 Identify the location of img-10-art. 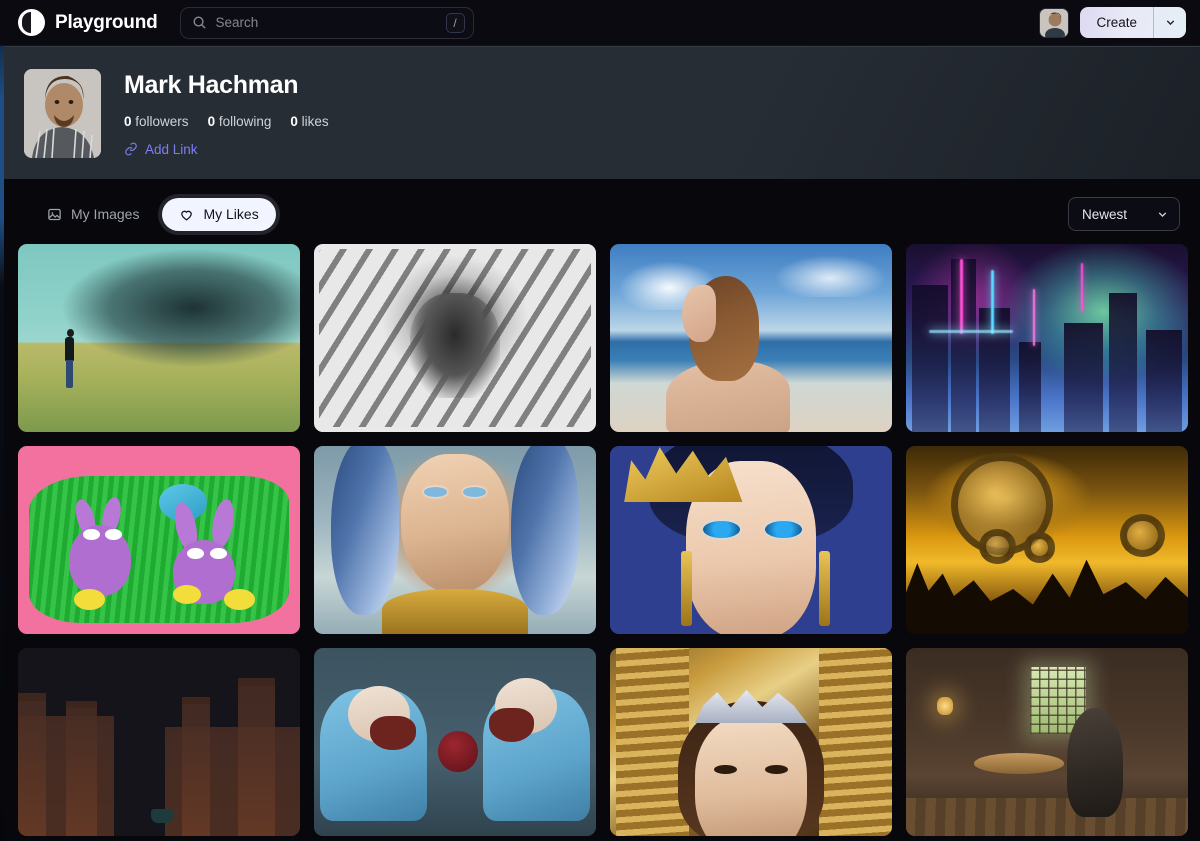
(455, 742).